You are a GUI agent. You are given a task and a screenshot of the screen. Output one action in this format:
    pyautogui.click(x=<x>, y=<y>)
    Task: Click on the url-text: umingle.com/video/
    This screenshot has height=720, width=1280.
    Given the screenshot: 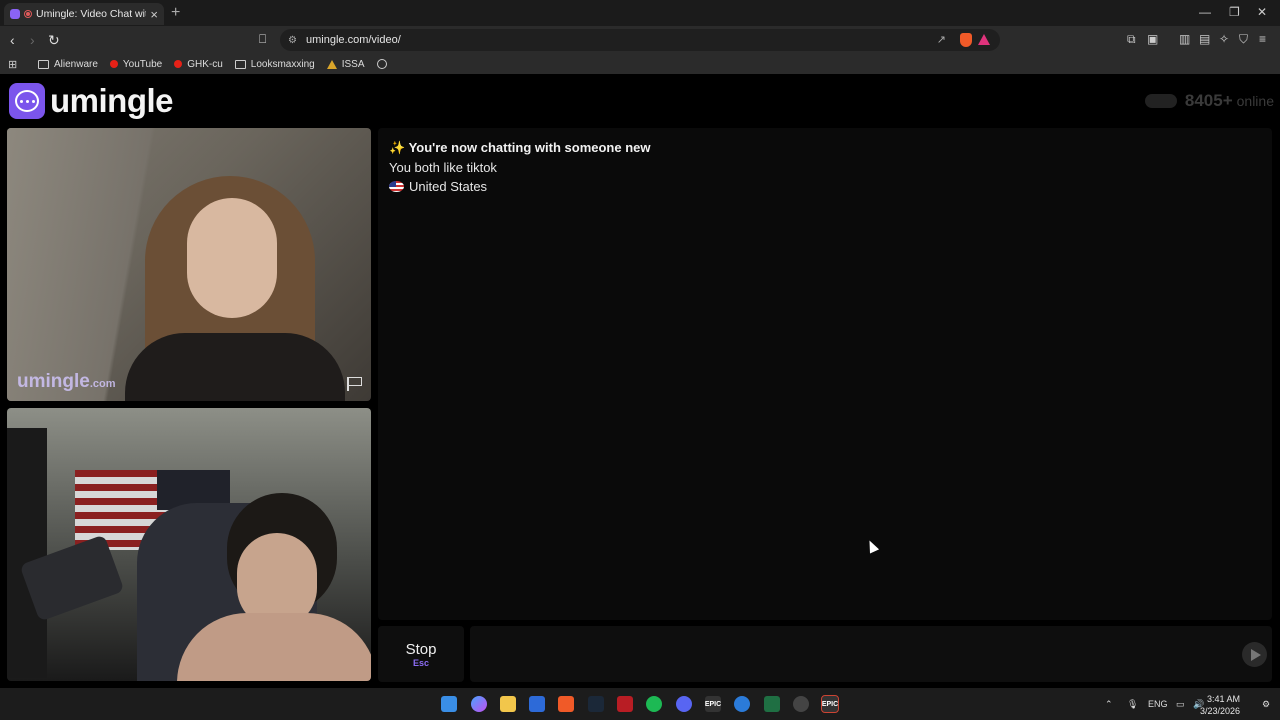 What is the action you would take?
    pyautogui.click(x=353, y=40)
    